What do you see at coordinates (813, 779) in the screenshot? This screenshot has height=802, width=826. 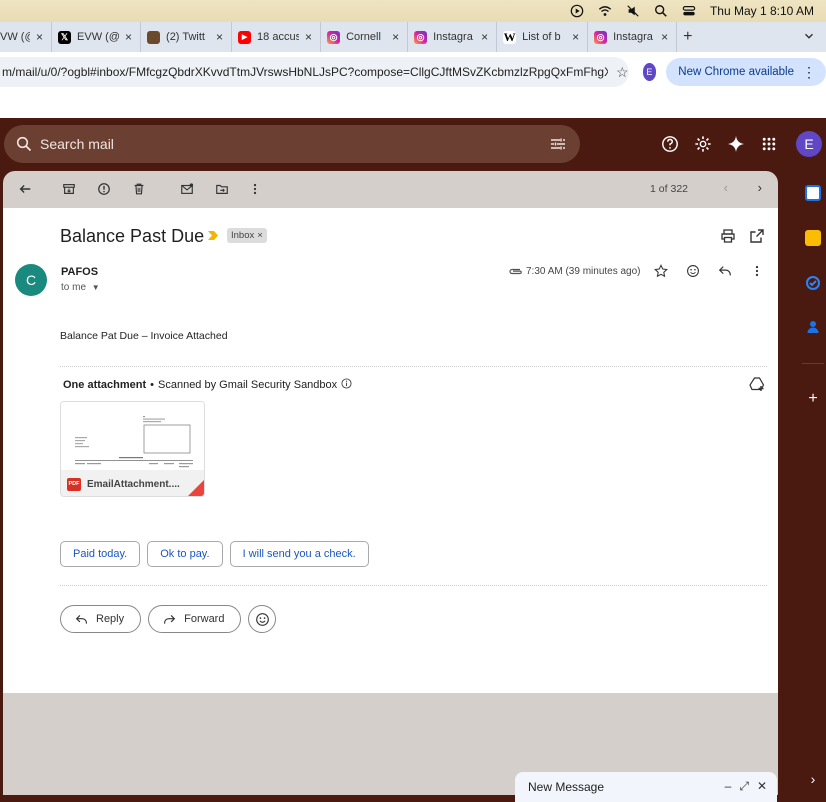 I see `expand-panel-chevron-icon: ›` at bounding box center [813, 779].